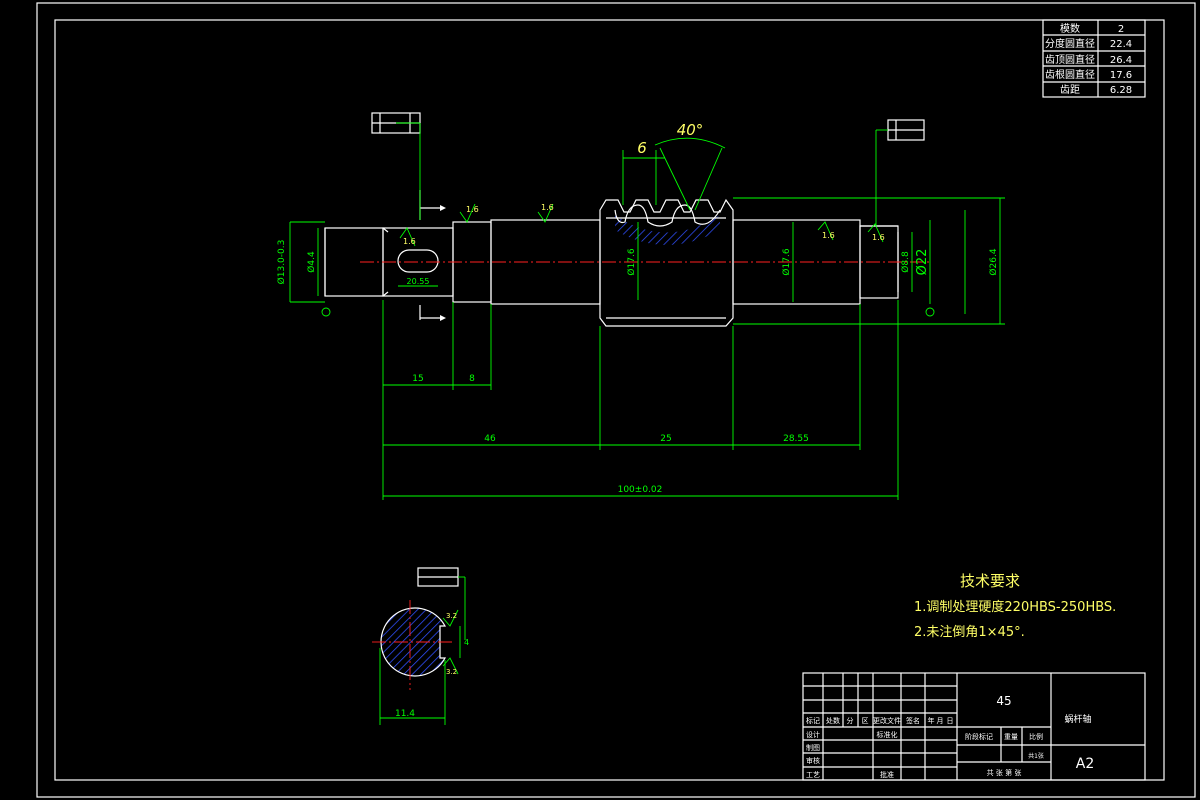  I want to click on keyway-dia-label: Ø4.4, so click(311, 262).